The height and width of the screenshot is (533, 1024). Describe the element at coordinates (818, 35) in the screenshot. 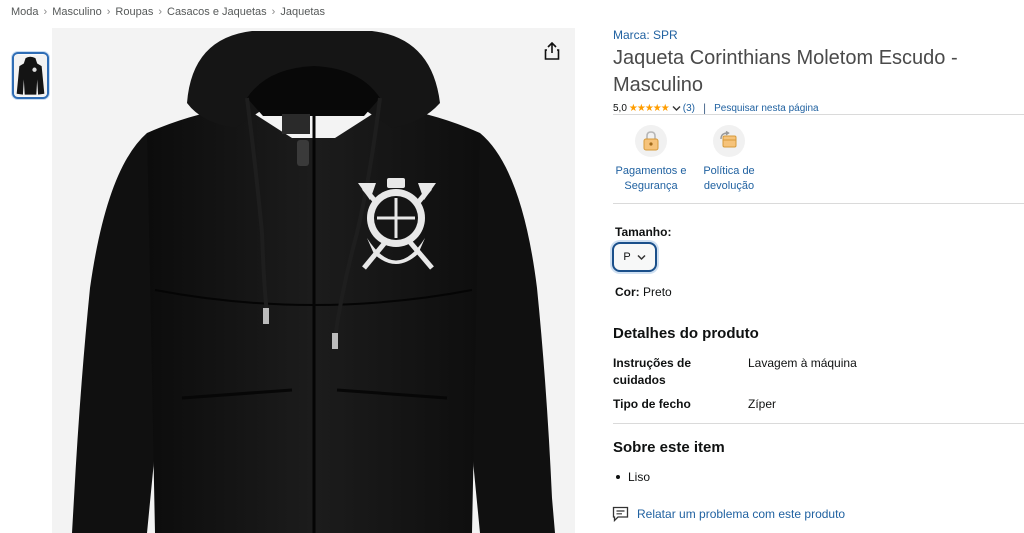

I see `brand-link: Marca: SPR` at that location.